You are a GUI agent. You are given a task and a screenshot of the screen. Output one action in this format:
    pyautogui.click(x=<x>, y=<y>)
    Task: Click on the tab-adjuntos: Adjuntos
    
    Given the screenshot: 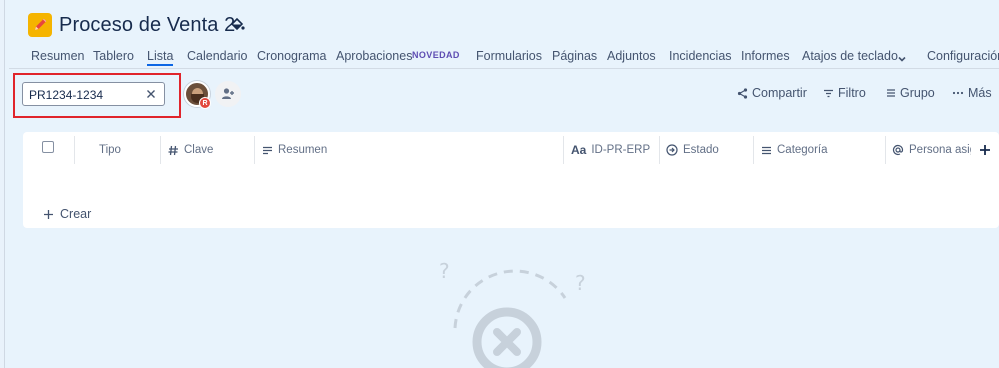 What is the action you would take?
    pyautogui.click(x=631, y=57)
    